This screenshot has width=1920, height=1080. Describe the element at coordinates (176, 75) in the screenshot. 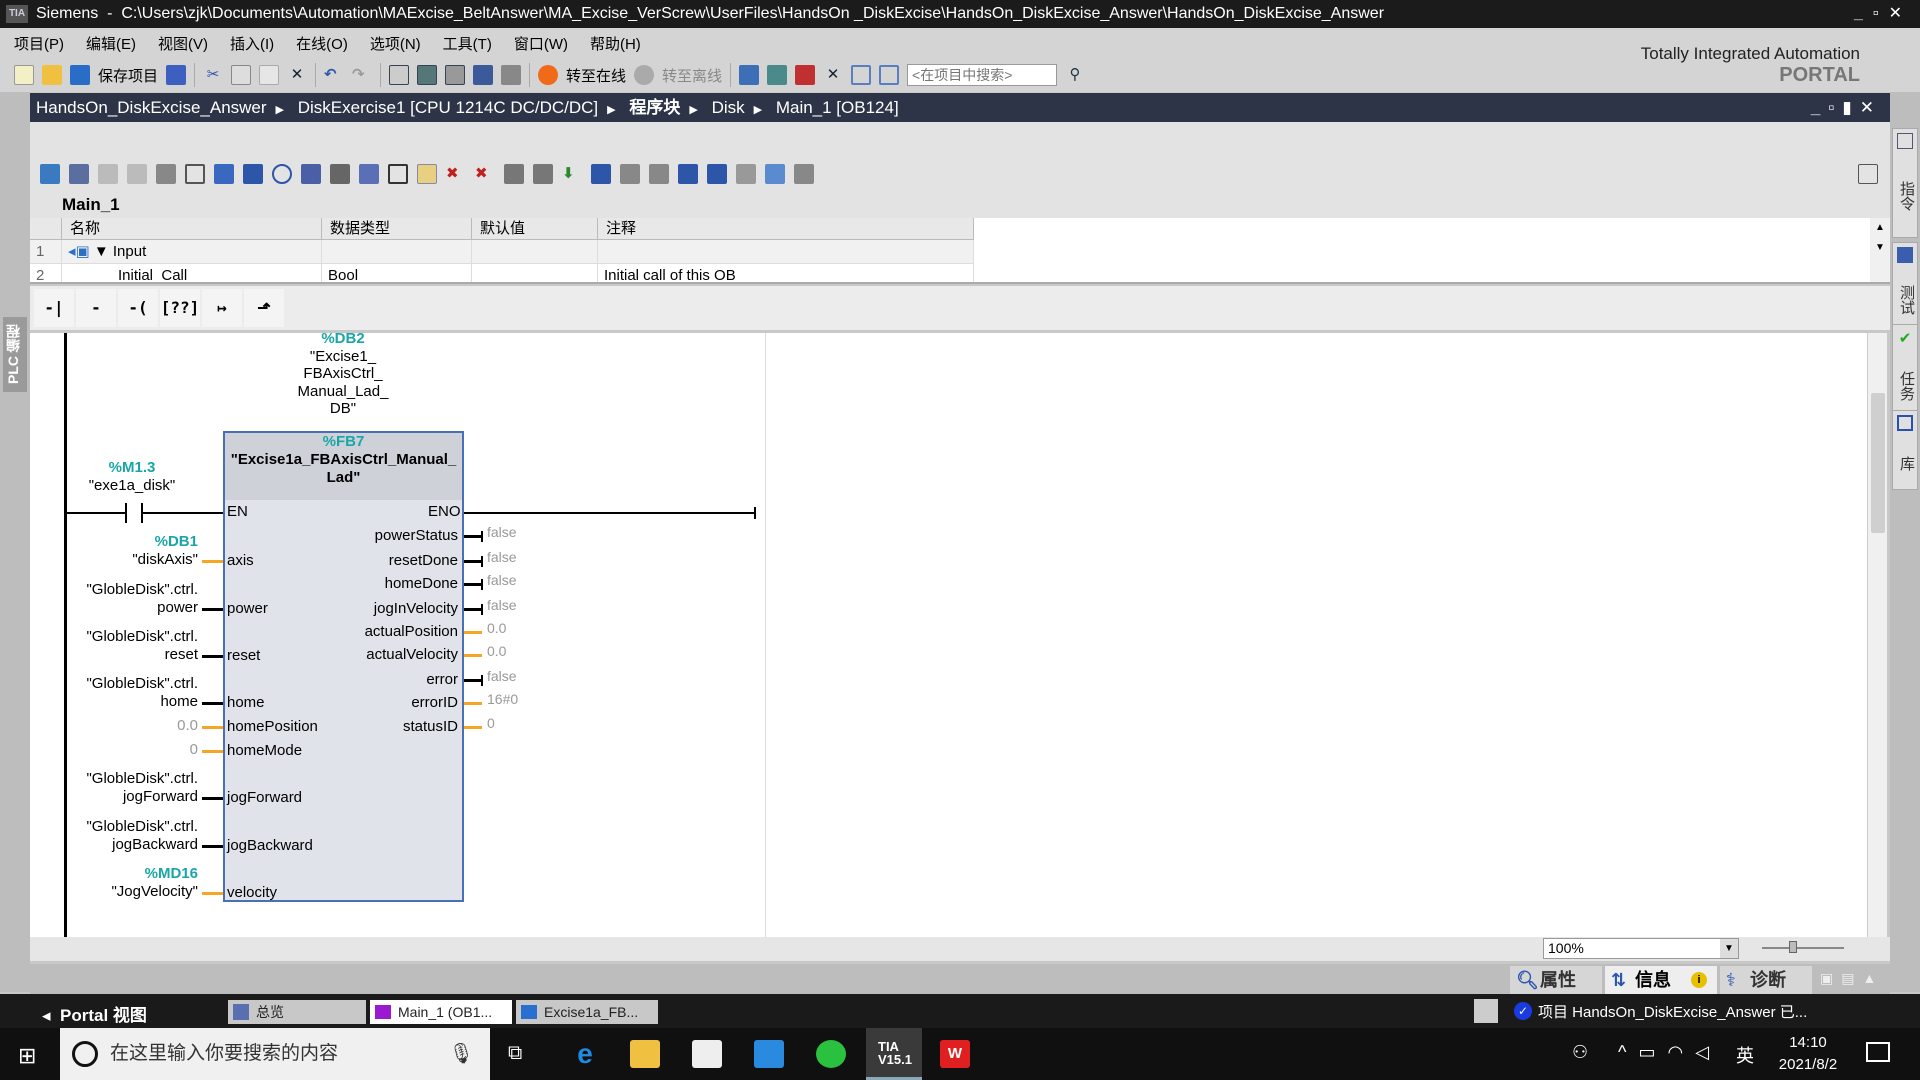

I see `print-icon` at that location.